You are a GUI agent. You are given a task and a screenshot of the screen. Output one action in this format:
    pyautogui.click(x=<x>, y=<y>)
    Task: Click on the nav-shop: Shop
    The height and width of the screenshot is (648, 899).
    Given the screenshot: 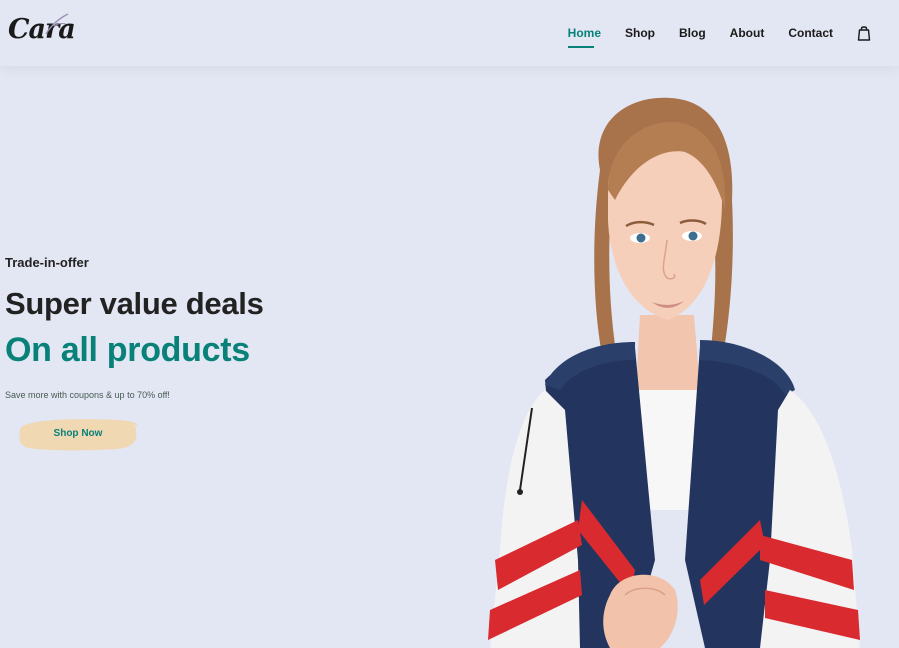 What is the action you would take?
    pyautogui.click(x=640, y=33)
    